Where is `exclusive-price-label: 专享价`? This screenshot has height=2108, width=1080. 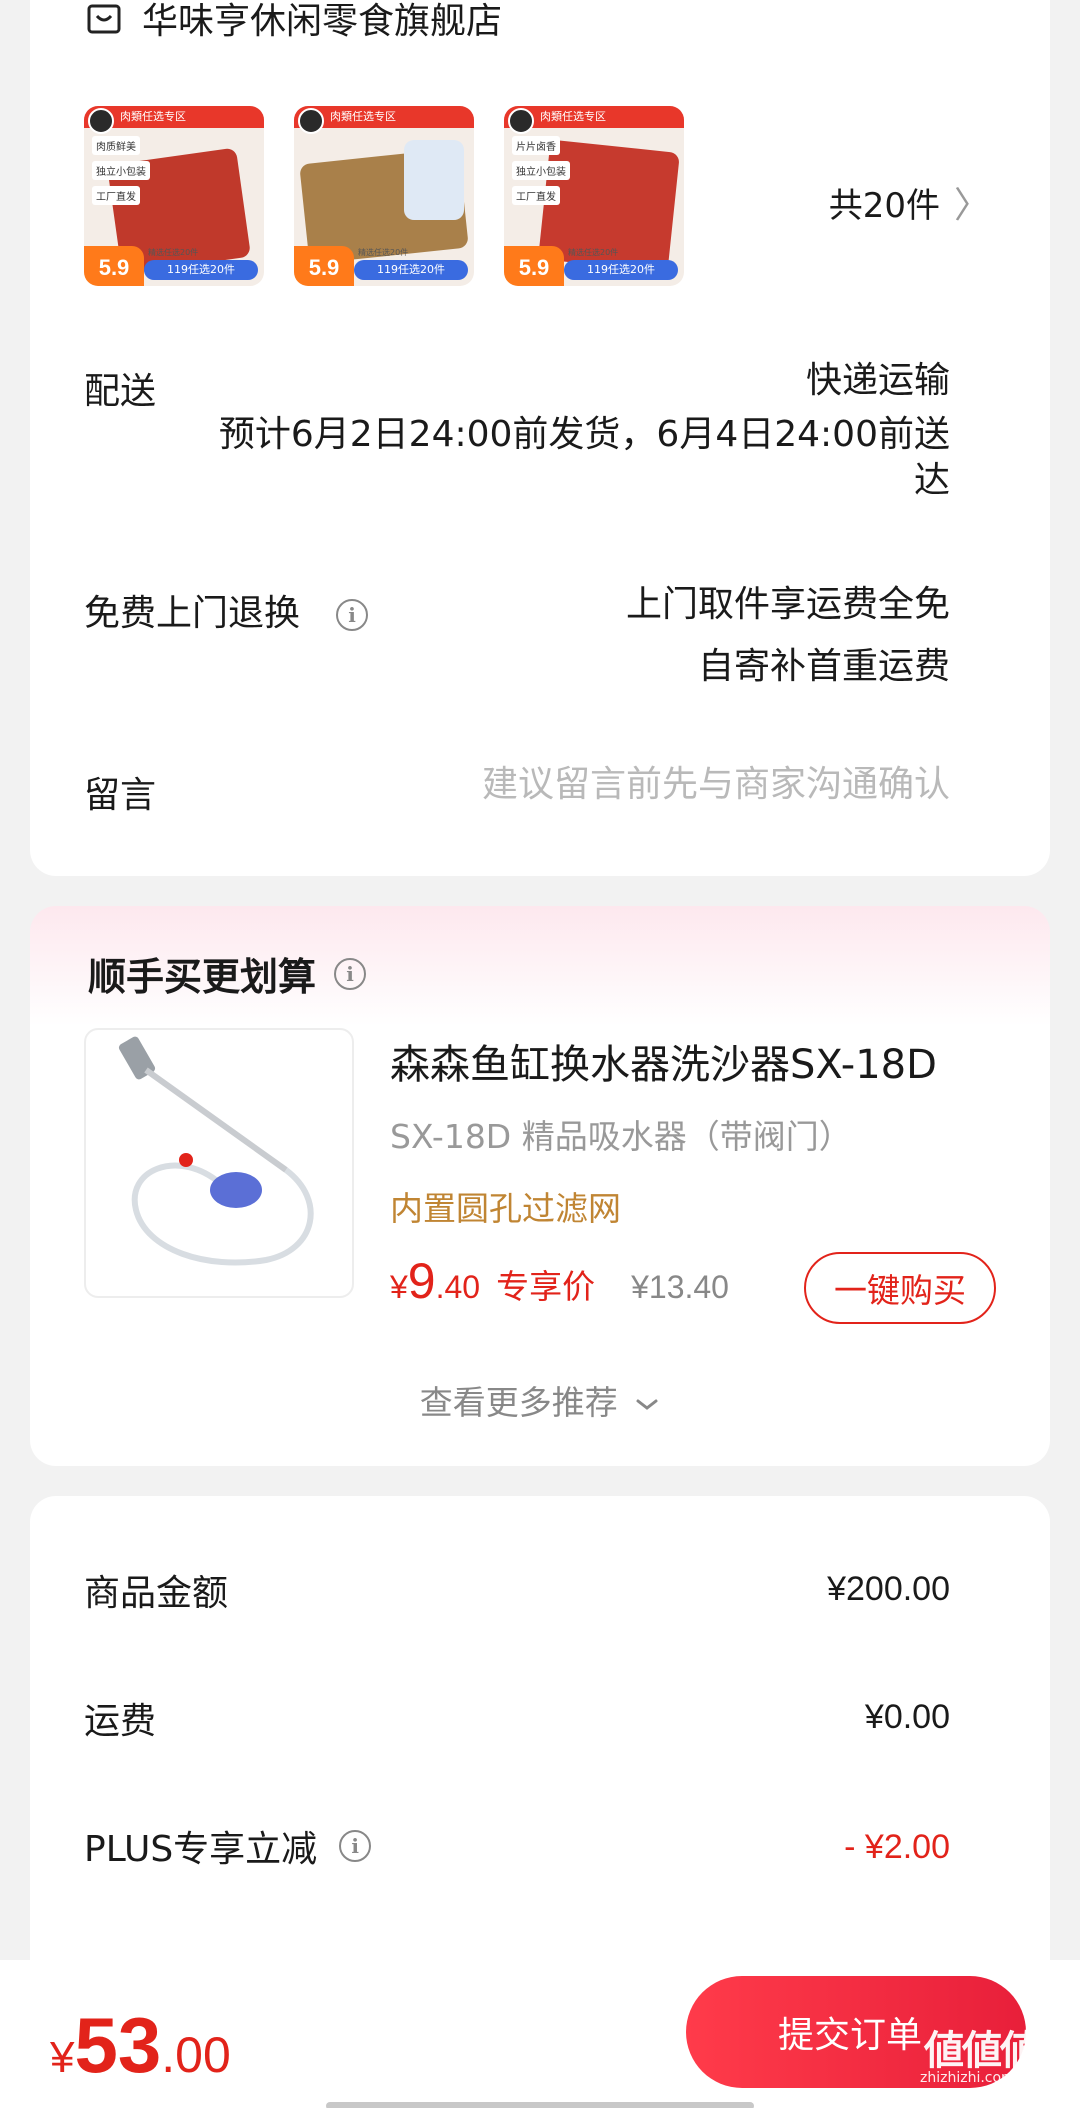
exclusive-price-label: 专享价 is located at coordinates (546, 1286).